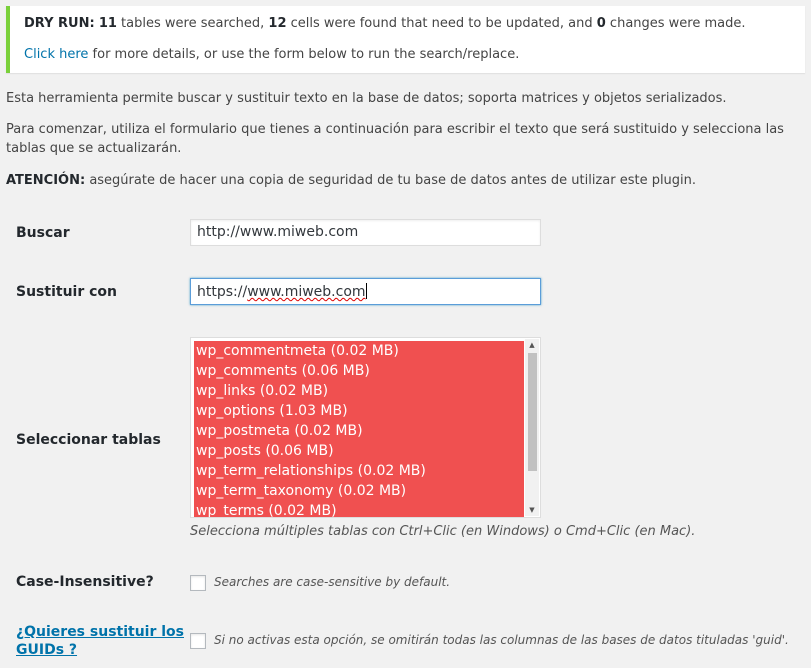  Describe the element at coordinates (306, 292) in the screenshot. I see `replace-value-misspelled: www.miweb.com` at that location.